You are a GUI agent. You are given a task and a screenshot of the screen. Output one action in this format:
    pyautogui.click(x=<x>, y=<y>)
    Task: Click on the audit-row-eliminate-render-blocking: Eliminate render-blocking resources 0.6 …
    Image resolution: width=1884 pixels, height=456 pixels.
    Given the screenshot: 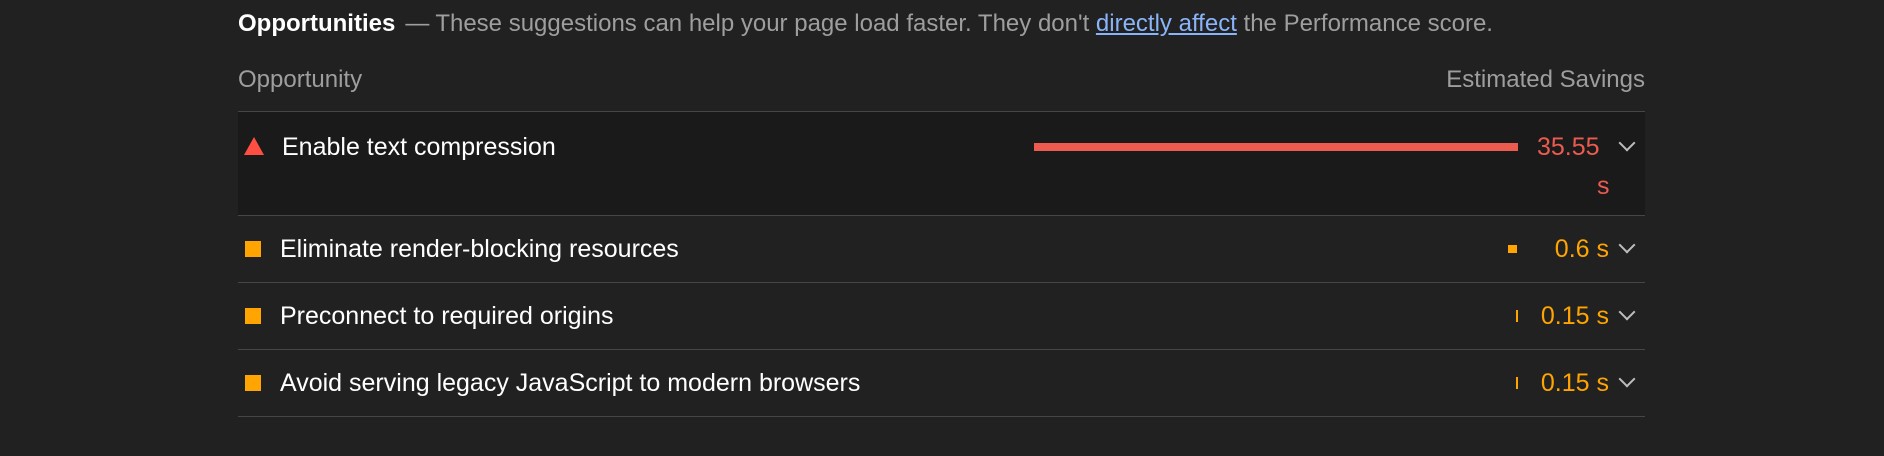 What is the action you would take?
    pyautogui.click(x=941, y=249)
    